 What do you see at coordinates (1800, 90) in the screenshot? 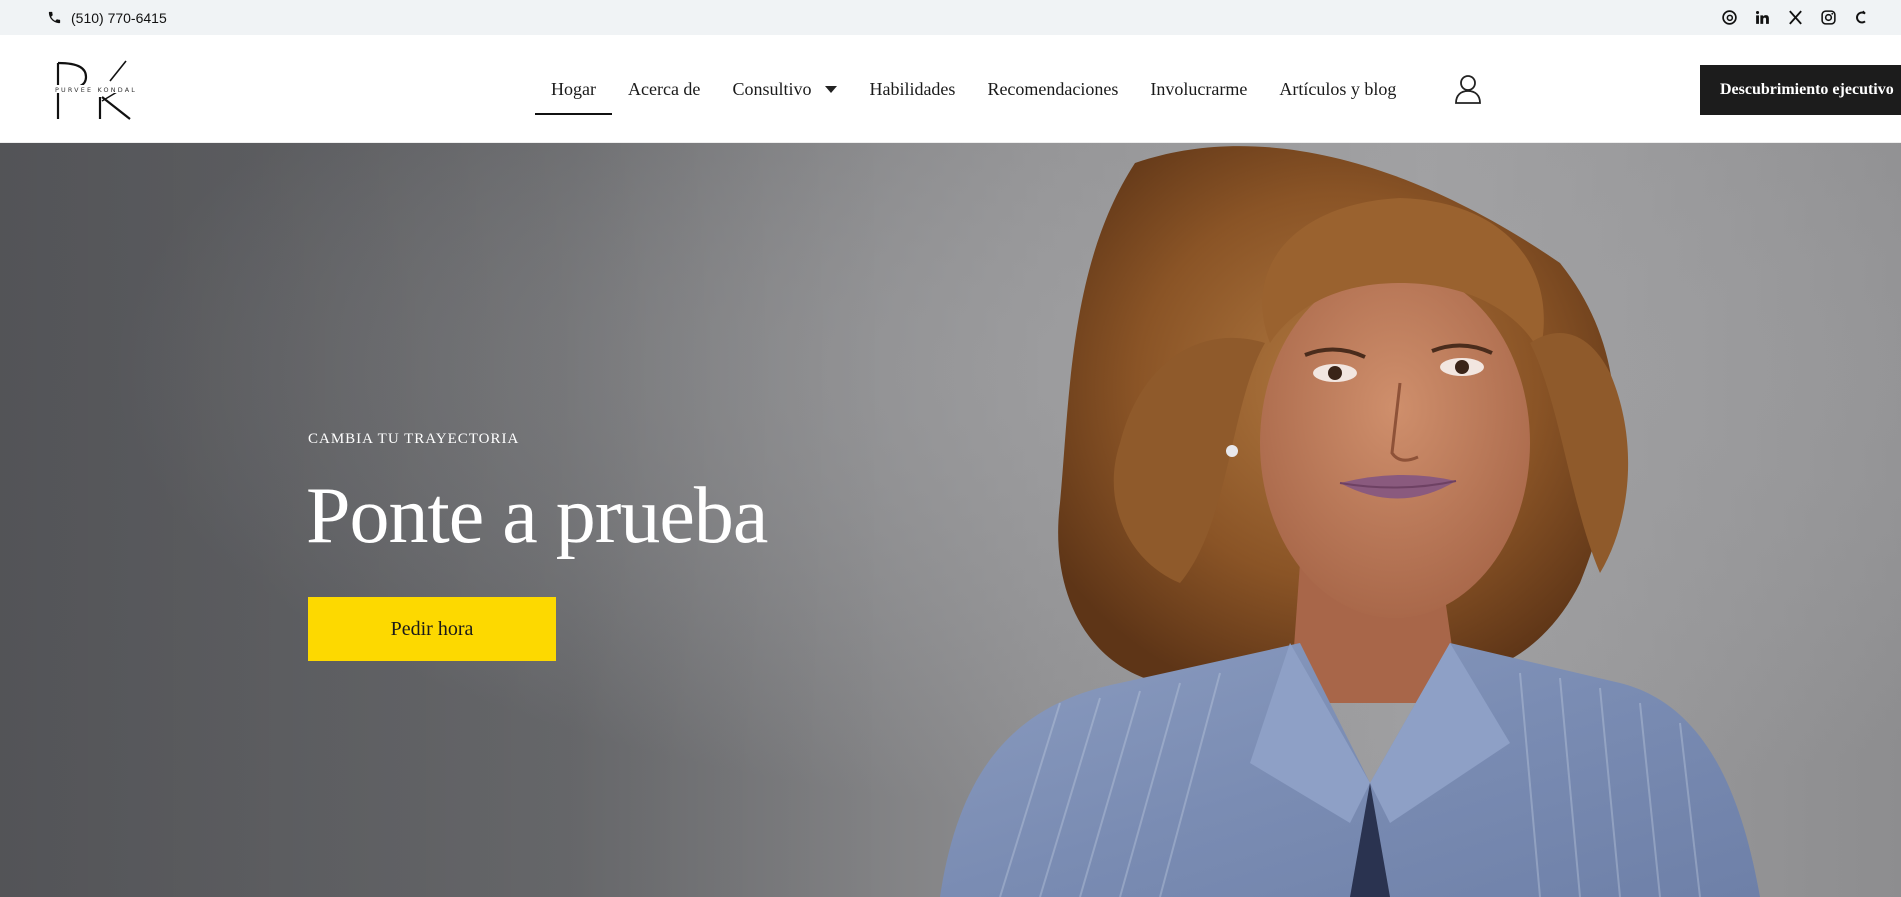
I see `executive-discovery-button: Descubrimiento ejecutivo` at bounding box center [1800, 90].